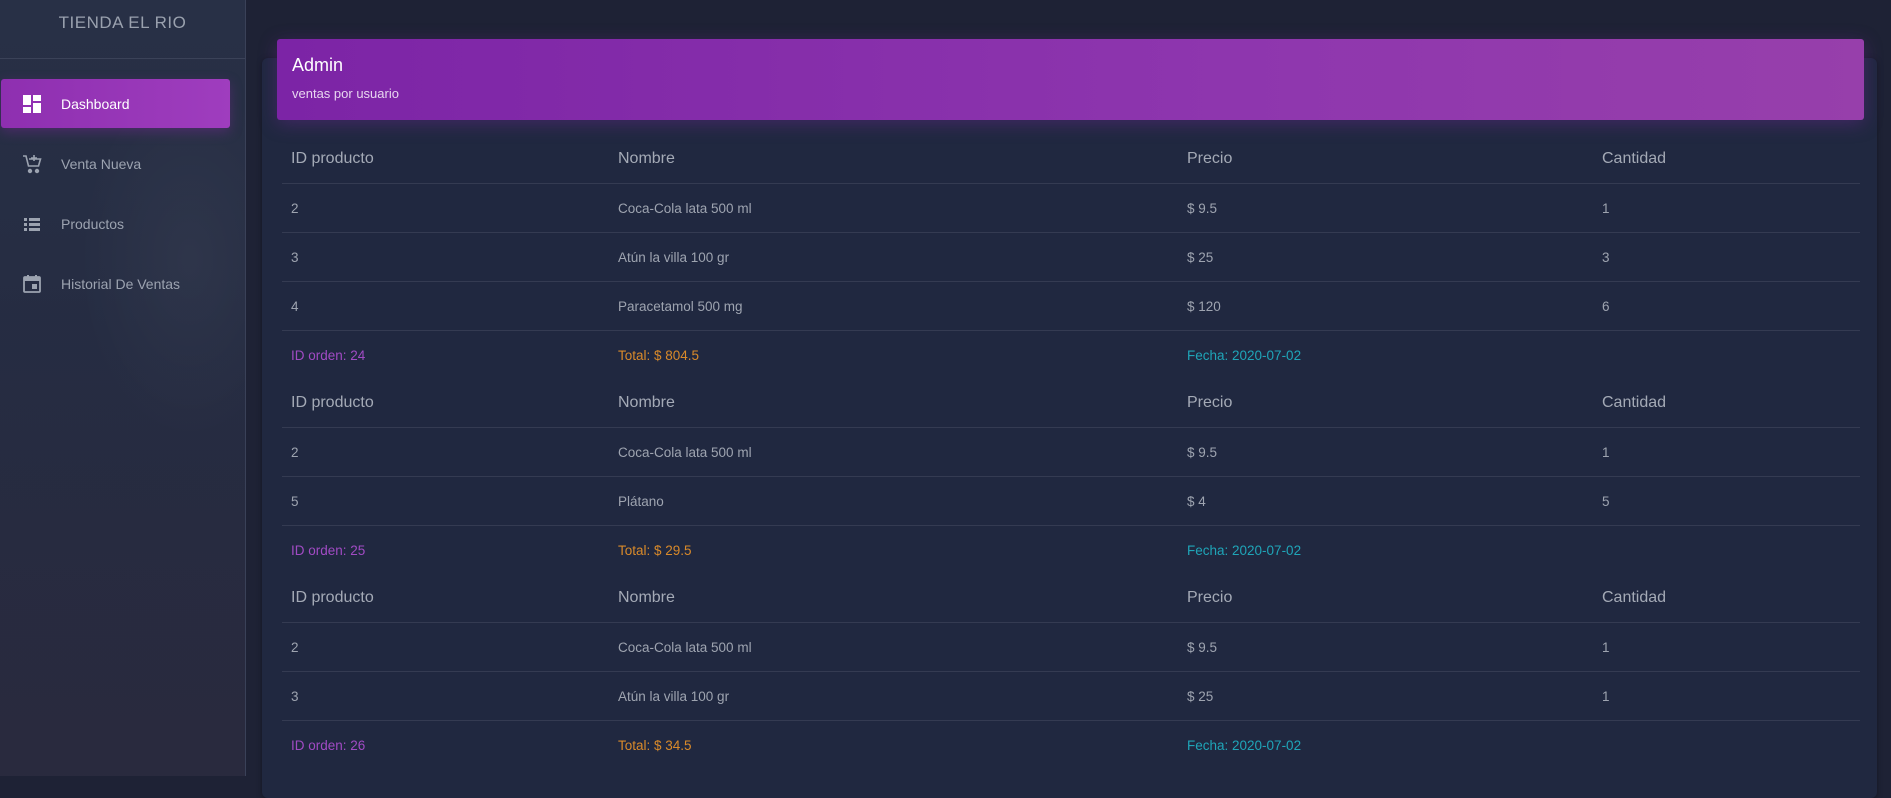 The height and width of the screenshot is (798, 1891). I want to click on sidebar-item-label: Productos, so click(93, 223).